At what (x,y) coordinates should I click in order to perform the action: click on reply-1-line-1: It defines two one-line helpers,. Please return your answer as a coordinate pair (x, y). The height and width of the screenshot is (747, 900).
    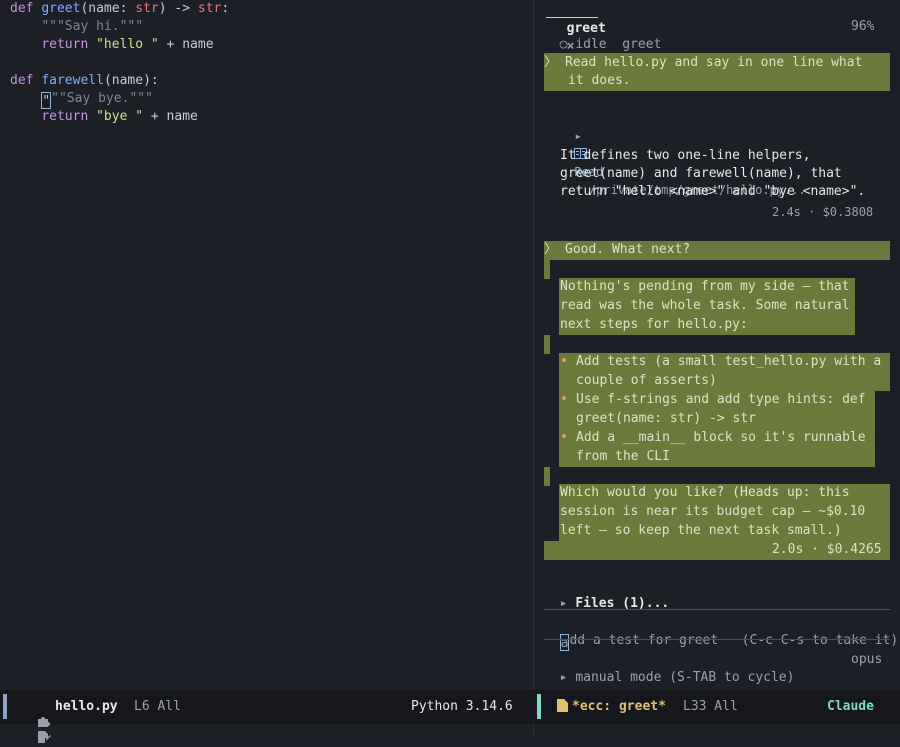
    Looking at the image, I should click on (685, 155).